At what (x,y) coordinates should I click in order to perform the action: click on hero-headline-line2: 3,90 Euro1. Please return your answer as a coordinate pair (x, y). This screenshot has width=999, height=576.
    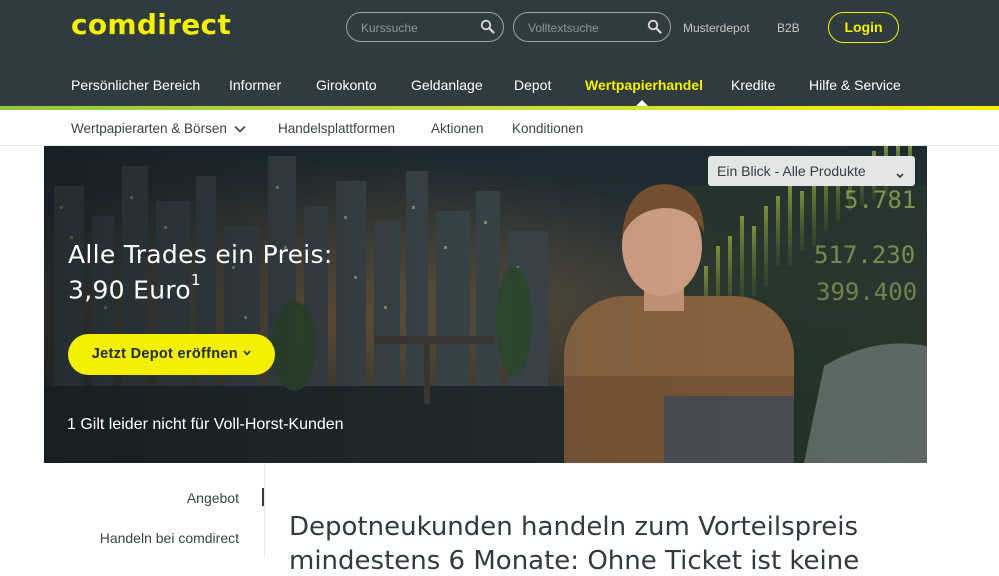
    Looking at the image, I should click on (134, 288).